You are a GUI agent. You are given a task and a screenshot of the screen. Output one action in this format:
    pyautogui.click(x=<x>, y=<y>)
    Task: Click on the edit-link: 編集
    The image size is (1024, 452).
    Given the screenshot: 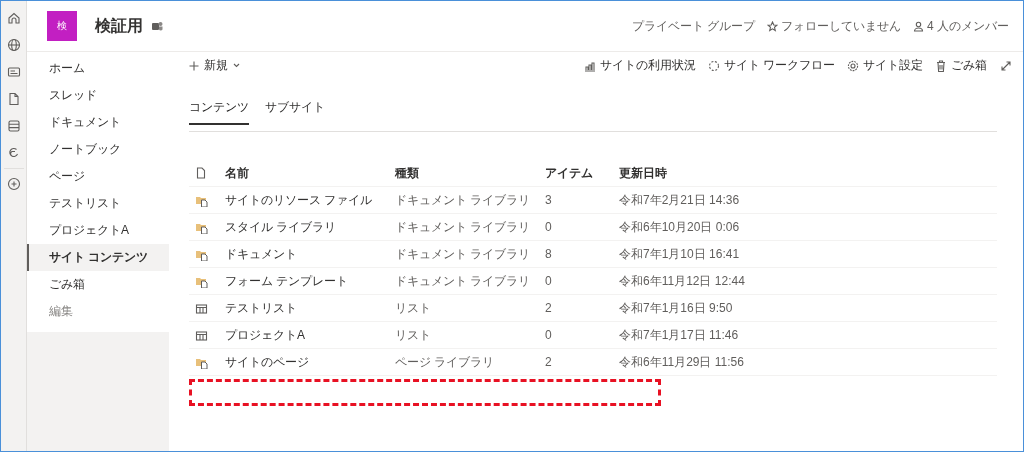 What is the action you would take?
    pyautogui.click(x=98, y=311)
    